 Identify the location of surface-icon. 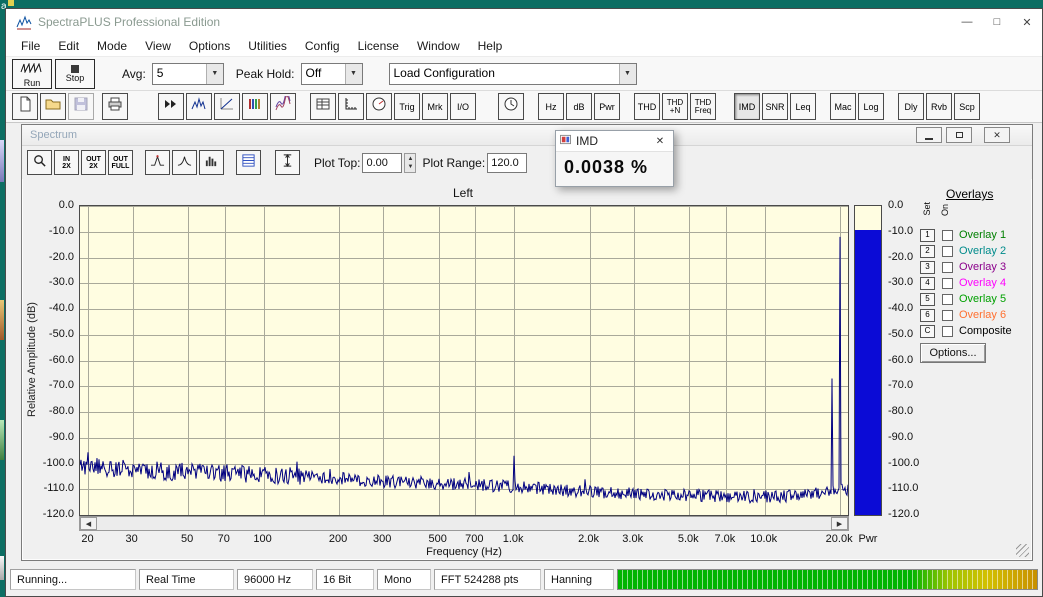
(283, 104).